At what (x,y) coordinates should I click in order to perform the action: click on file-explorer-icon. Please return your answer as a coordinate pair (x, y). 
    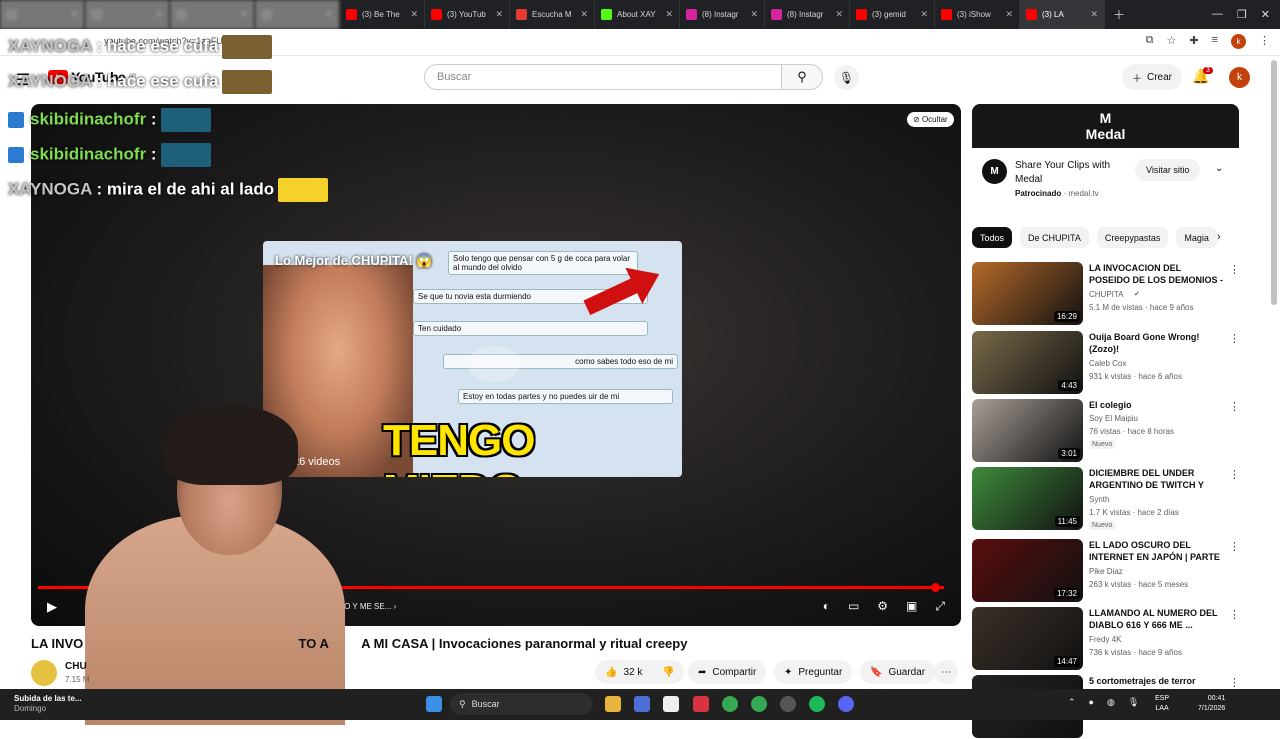
    Looking at the image, I should click on (613, 704).